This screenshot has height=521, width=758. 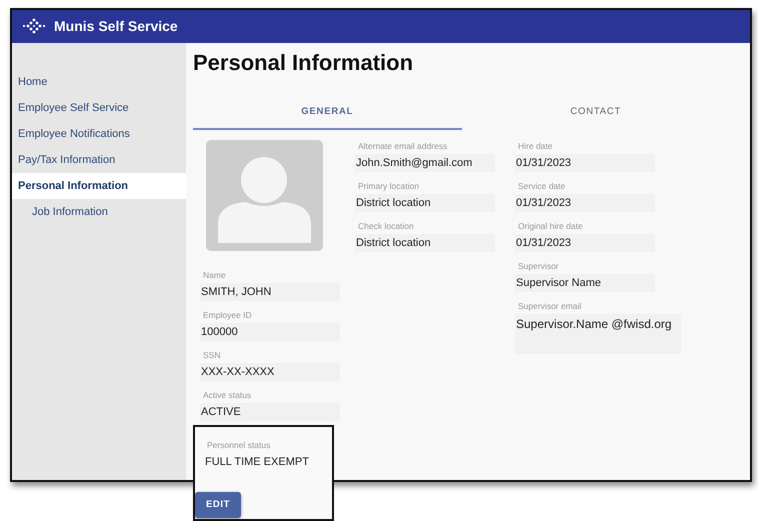 What do you see at coordinates (257, 462) in the screenshot?
I see `field-value: FULL TIME EXEMPT` at bounding box center [257, 462].